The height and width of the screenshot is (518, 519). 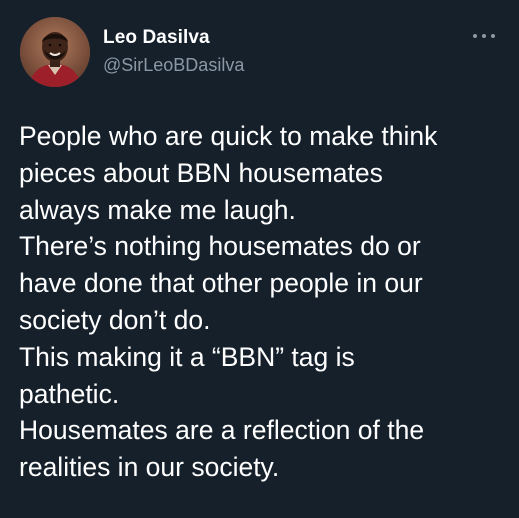 I want to click on tweet-text-line: There’s nothing housemates do or, so click(x=220, y=246).